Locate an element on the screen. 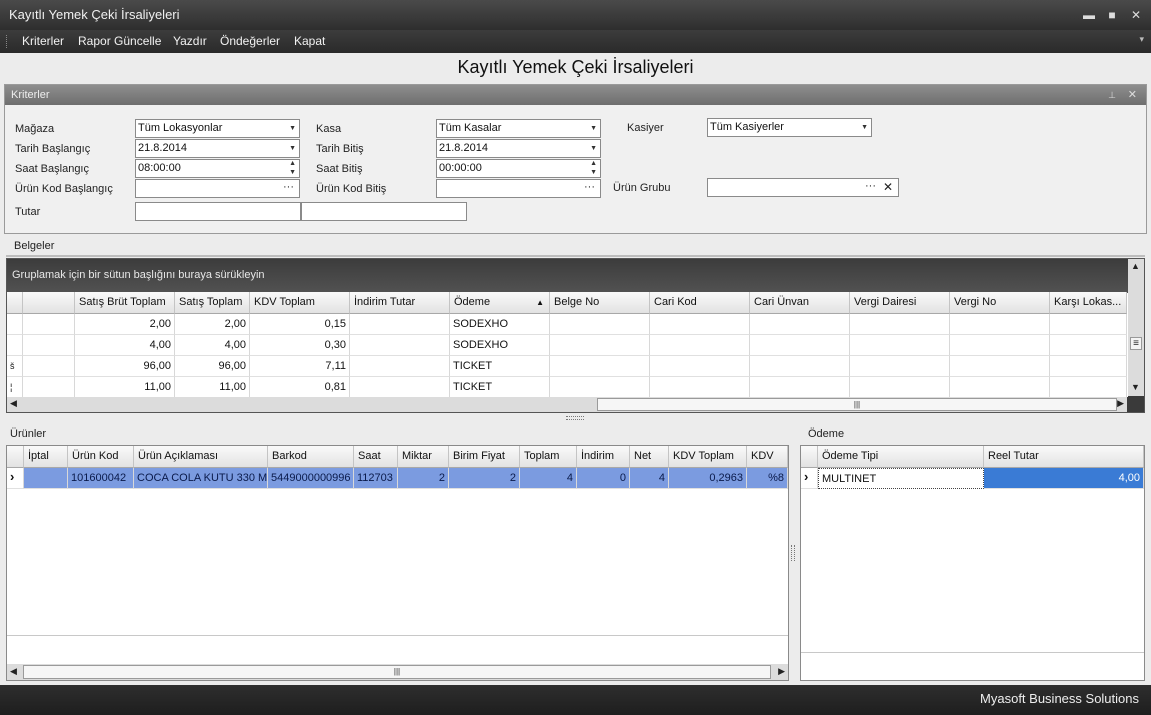  column-header-cari-kod: Cari Kod is located at coordinates (700, 303).